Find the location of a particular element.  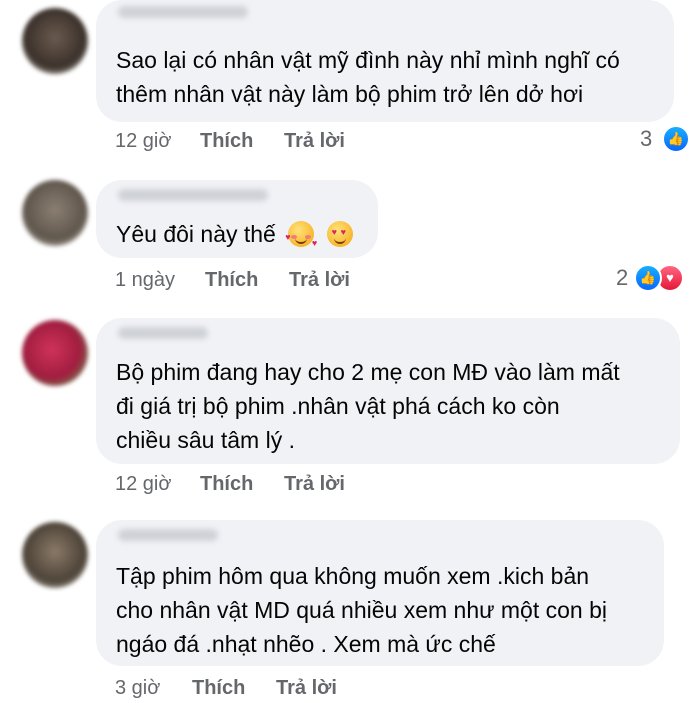

reaction-count: 3 is located at coordinates (646, 138).